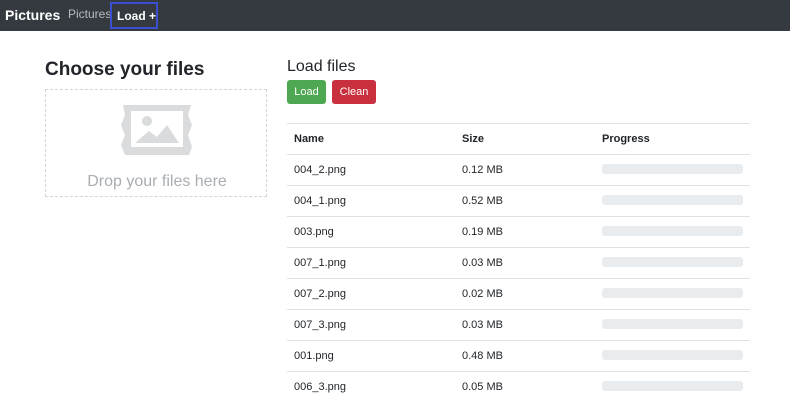 This screenshot has width=790, height=417. I want to click on drop-hint: Drop your files here, so click(157, 181).